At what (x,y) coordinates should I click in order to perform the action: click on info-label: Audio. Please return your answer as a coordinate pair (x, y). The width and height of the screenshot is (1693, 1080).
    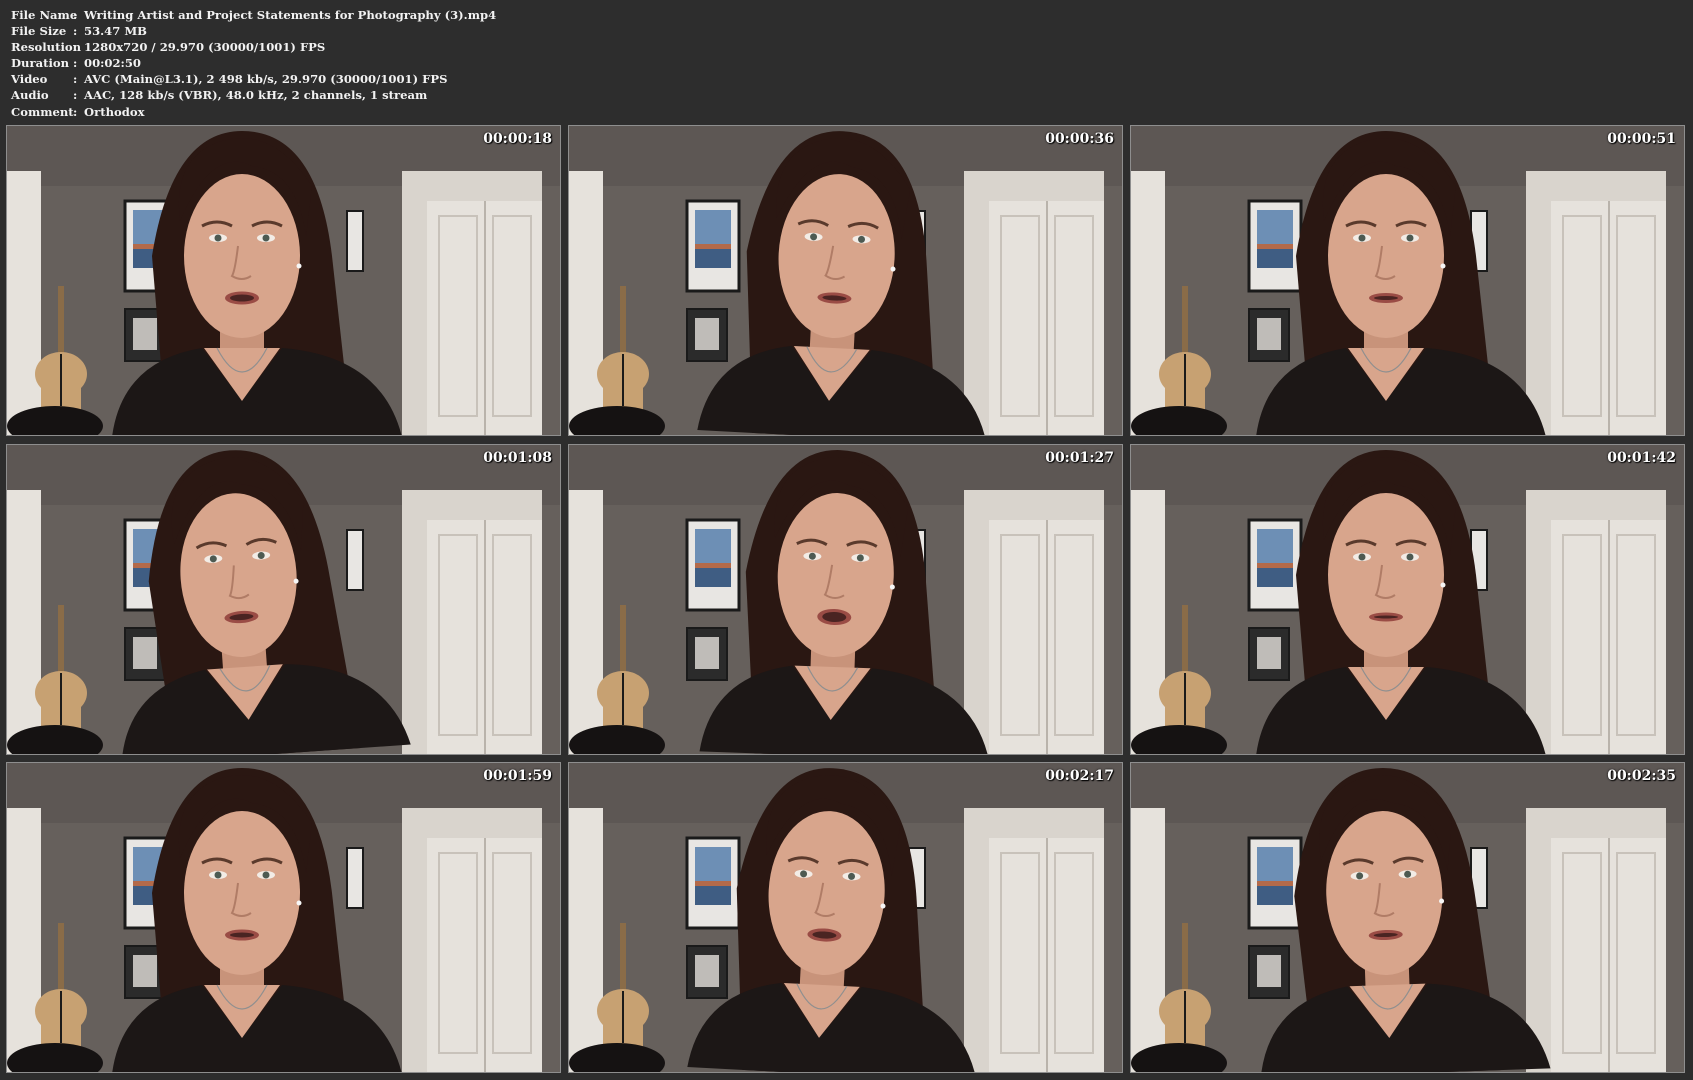
    Looking at the image, I should click on (30, 95).